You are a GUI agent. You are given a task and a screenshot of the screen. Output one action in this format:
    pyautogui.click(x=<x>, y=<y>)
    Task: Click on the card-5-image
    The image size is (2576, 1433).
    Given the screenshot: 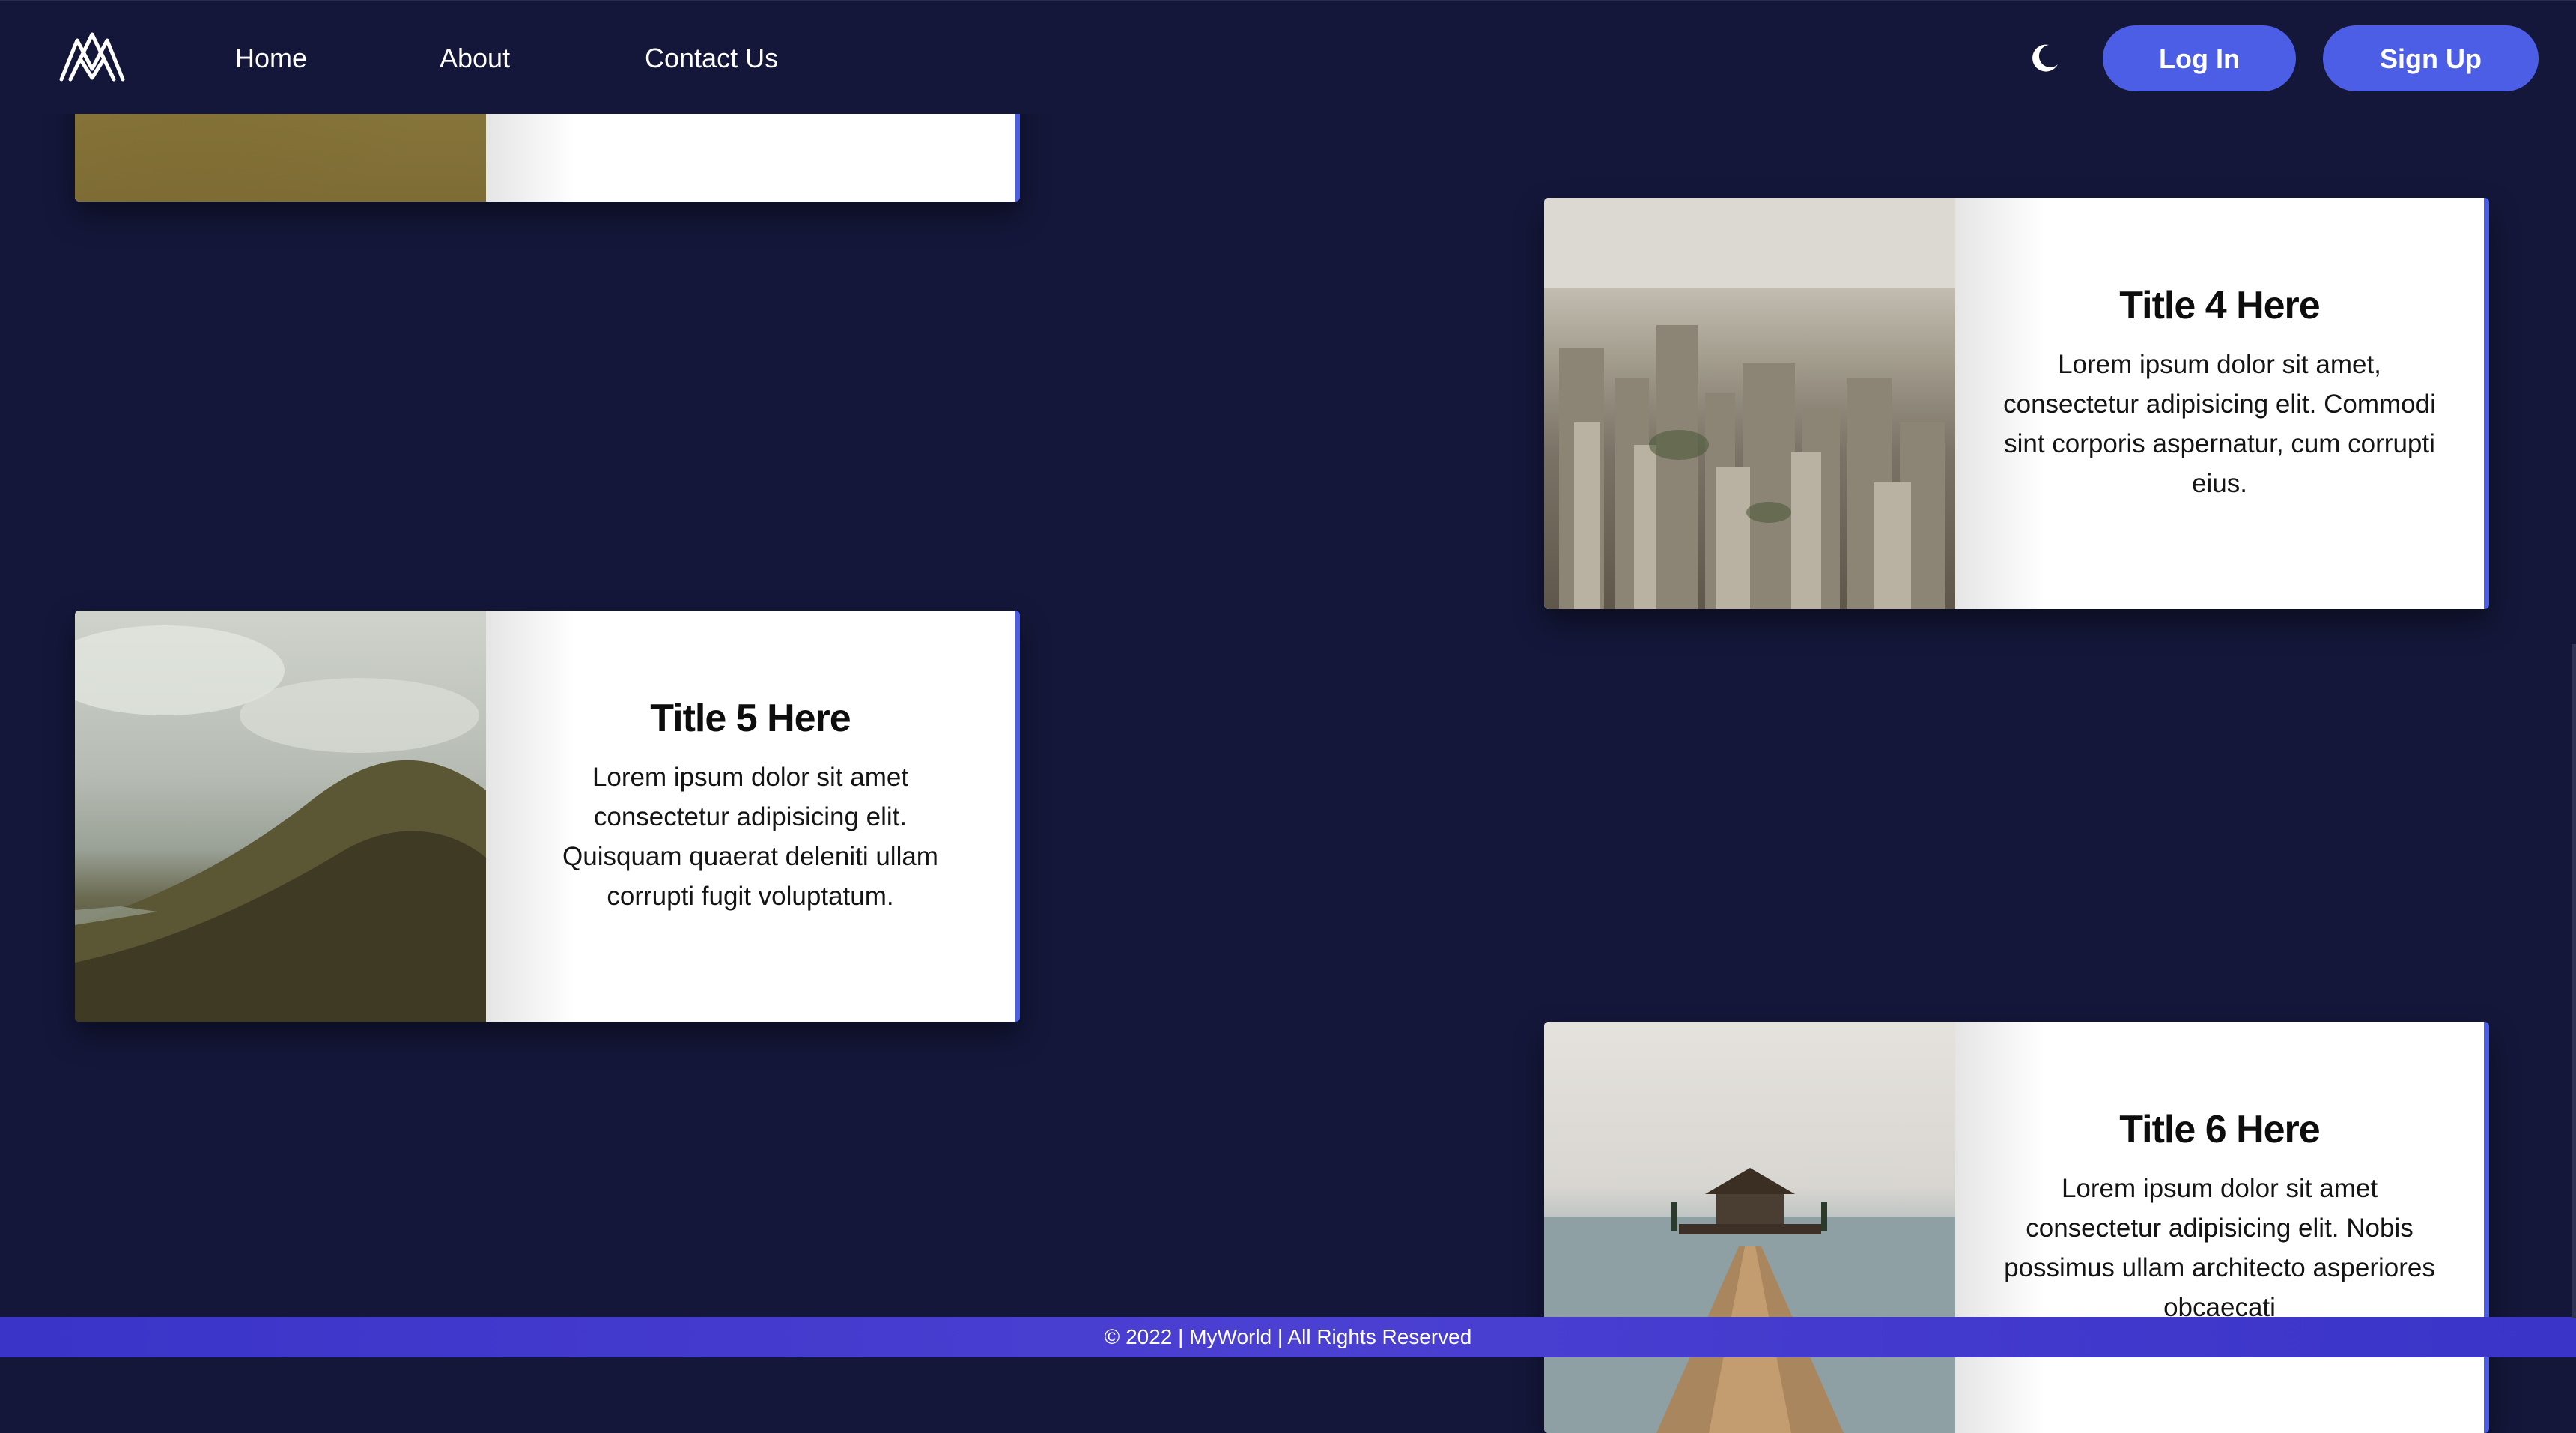 What is the action you would take?
    pyautogui.click(x=280, y=816)
    